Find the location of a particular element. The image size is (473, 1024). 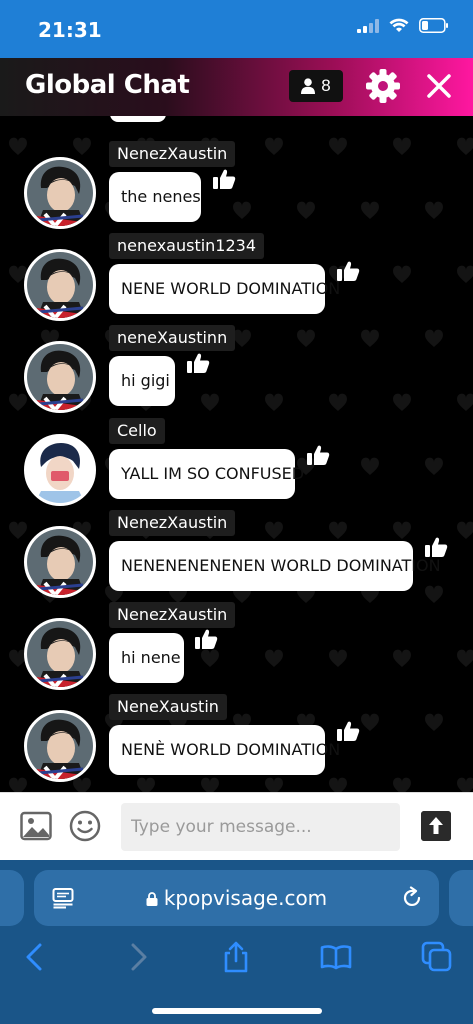

message-username: Cello is located at coordinates (137, 431).